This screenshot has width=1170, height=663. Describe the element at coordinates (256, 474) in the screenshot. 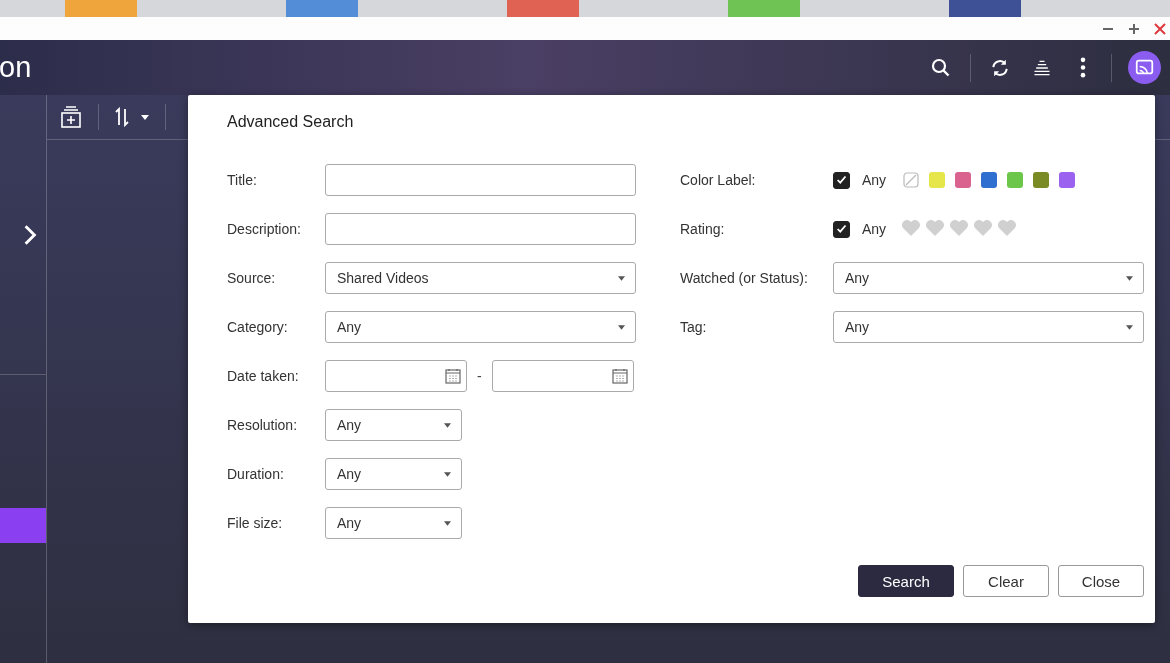

I see `field-label: Duration:` at that location.